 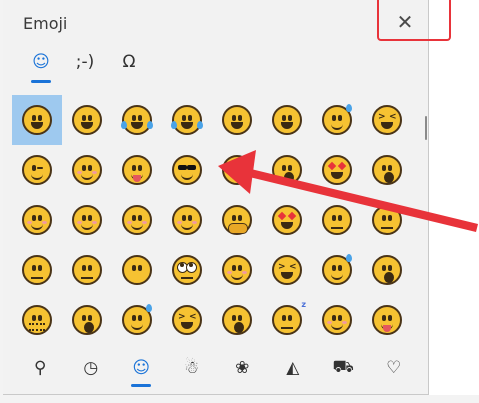 I want to click on emoji-hushed-face, so click(x=387, y=170).